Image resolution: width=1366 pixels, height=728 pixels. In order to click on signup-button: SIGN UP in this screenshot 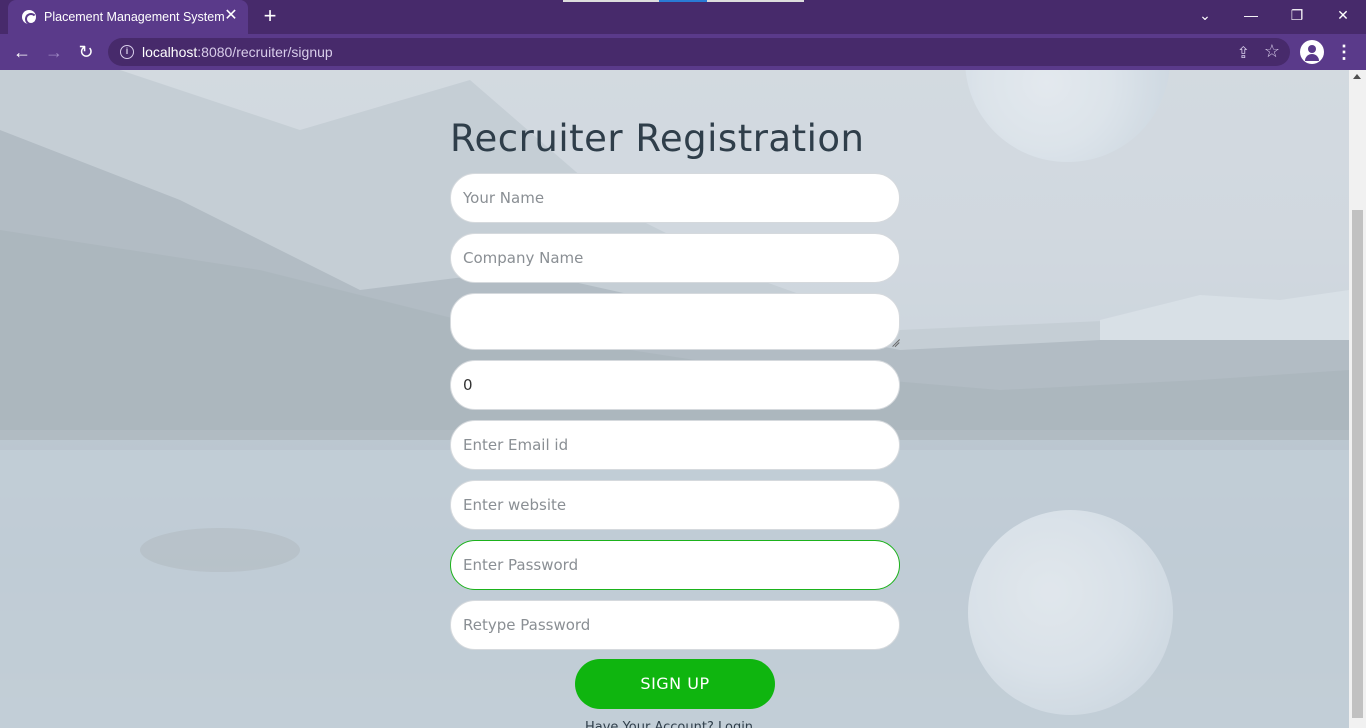, I will do `click(675, 684)`.